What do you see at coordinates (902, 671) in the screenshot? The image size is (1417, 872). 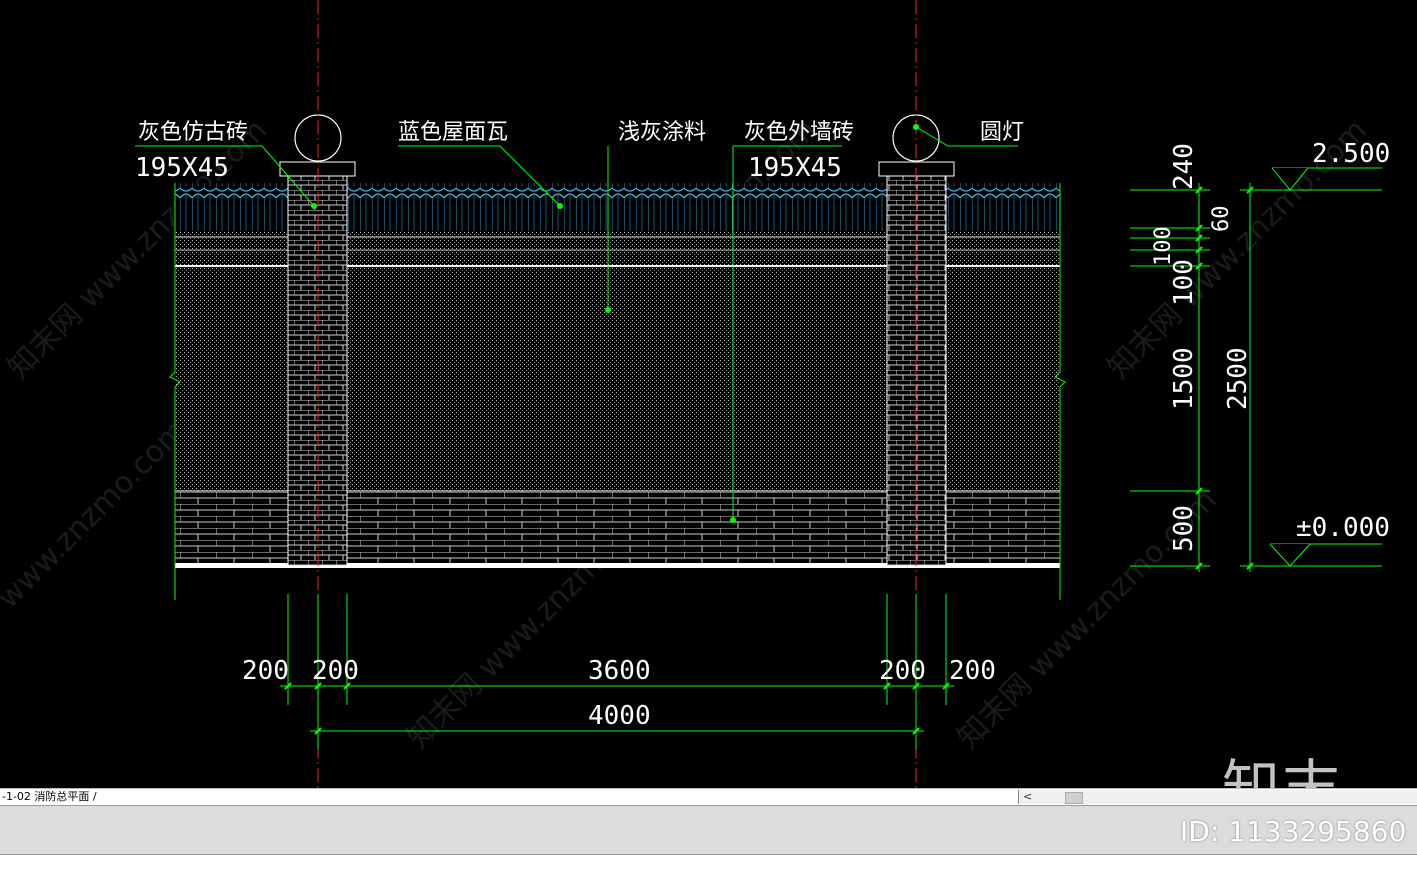 I see `dim-200-c: 200` at bounding box center [902, 671].